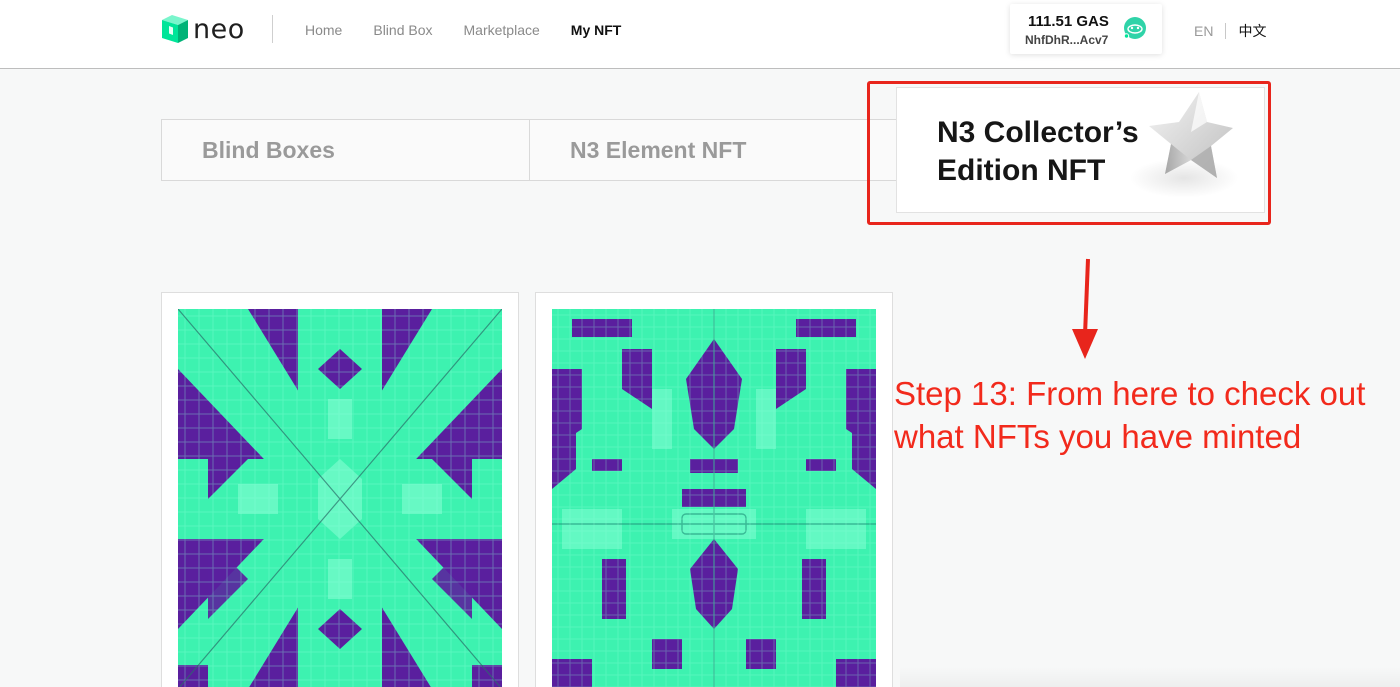 The image size is (1400, 687). What do you see at coordinates (402, 30) in the screenshot?
I see `nav-blind-box: Blind Box` at bounding box center [402, 30].